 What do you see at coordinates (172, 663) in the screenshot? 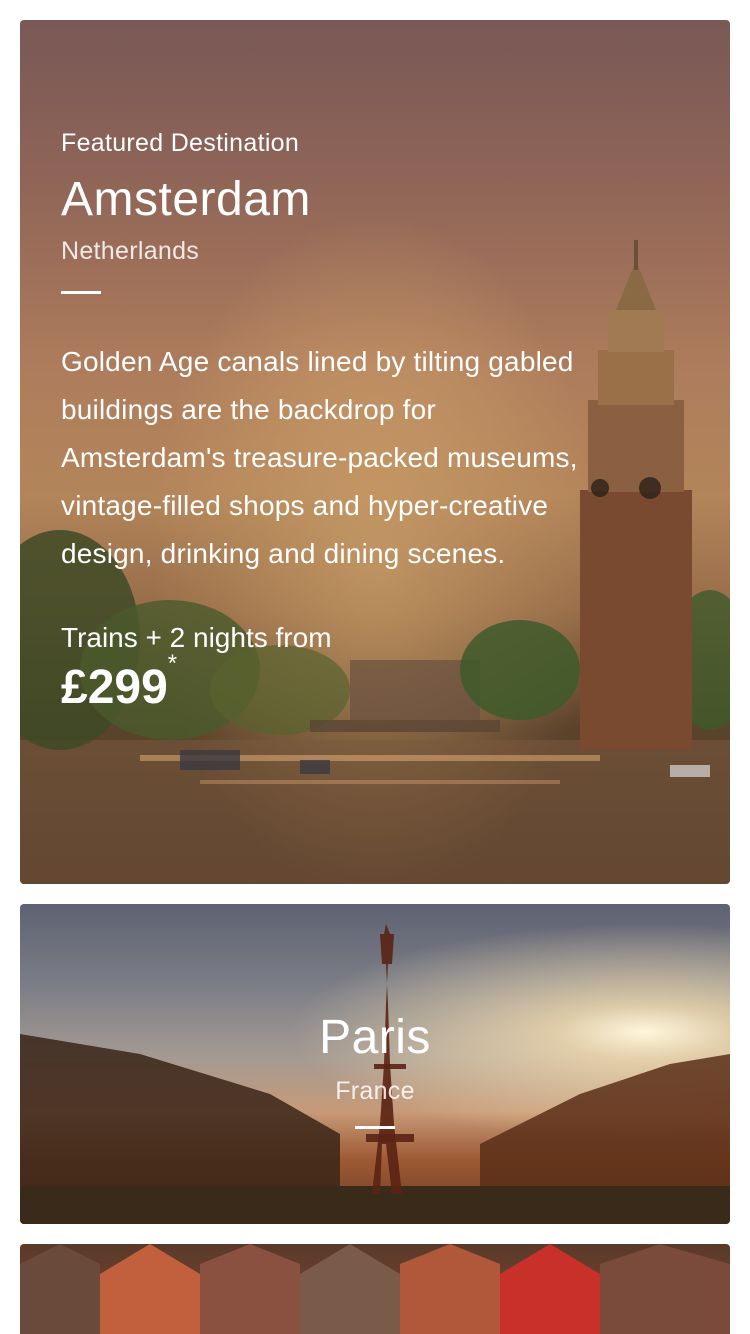
I see `price-footnote-marker: *` at bounding box center [172, 663].